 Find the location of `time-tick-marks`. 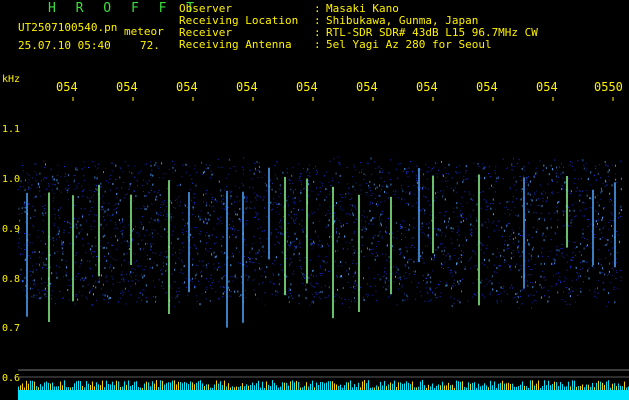

time-tick-marks is located at coordinates (343, 99).